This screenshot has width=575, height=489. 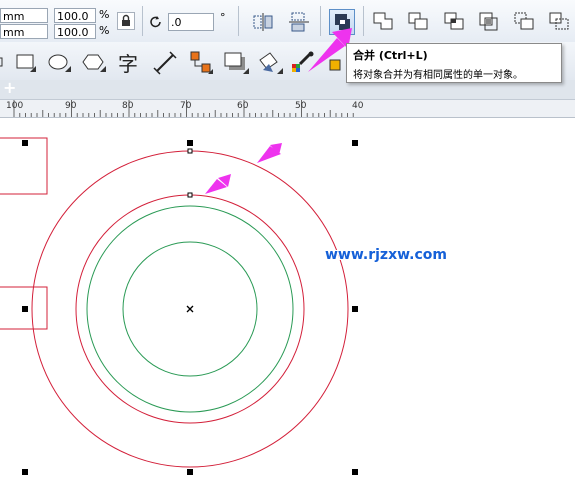 What do you see at coordinates (438, 75) in the screenshot?
I see `tooltip-description: 将对象合并为有相同属性的单一对象。` at bounding box center [438, 75].